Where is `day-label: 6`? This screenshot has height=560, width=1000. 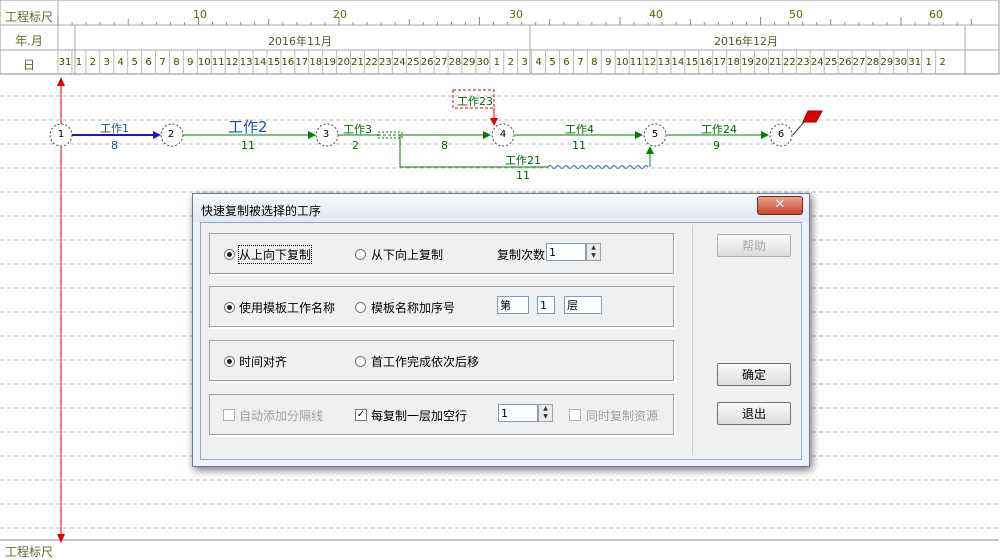
day-label: 6 is located at coordinates (148, 62).